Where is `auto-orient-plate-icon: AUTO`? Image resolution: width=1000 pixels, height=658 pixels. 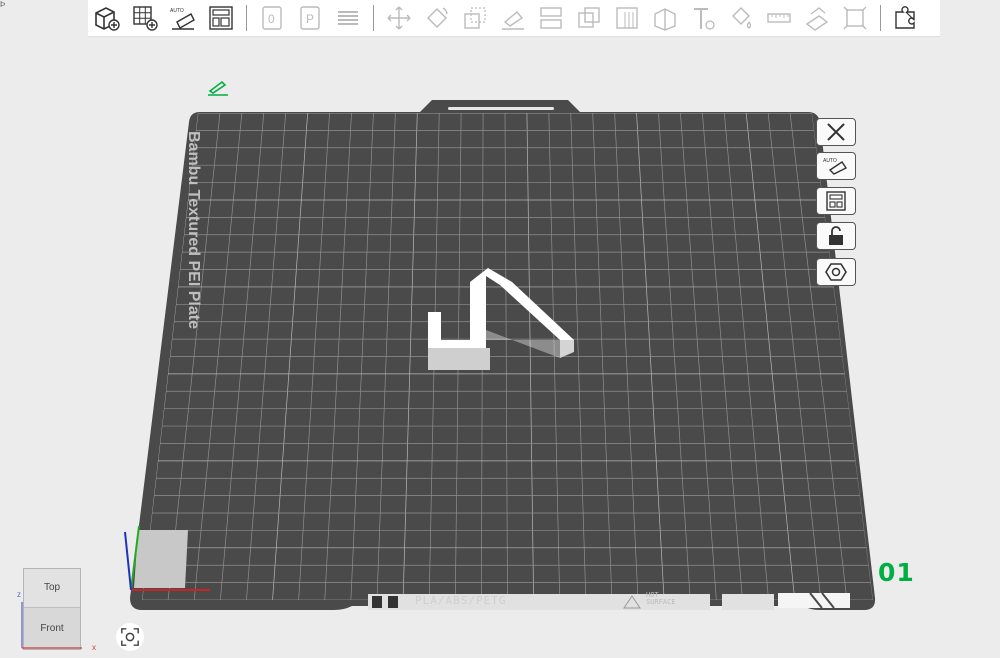
auto-orient-plate-icon: AUTO is located at coordinates (835, 166).